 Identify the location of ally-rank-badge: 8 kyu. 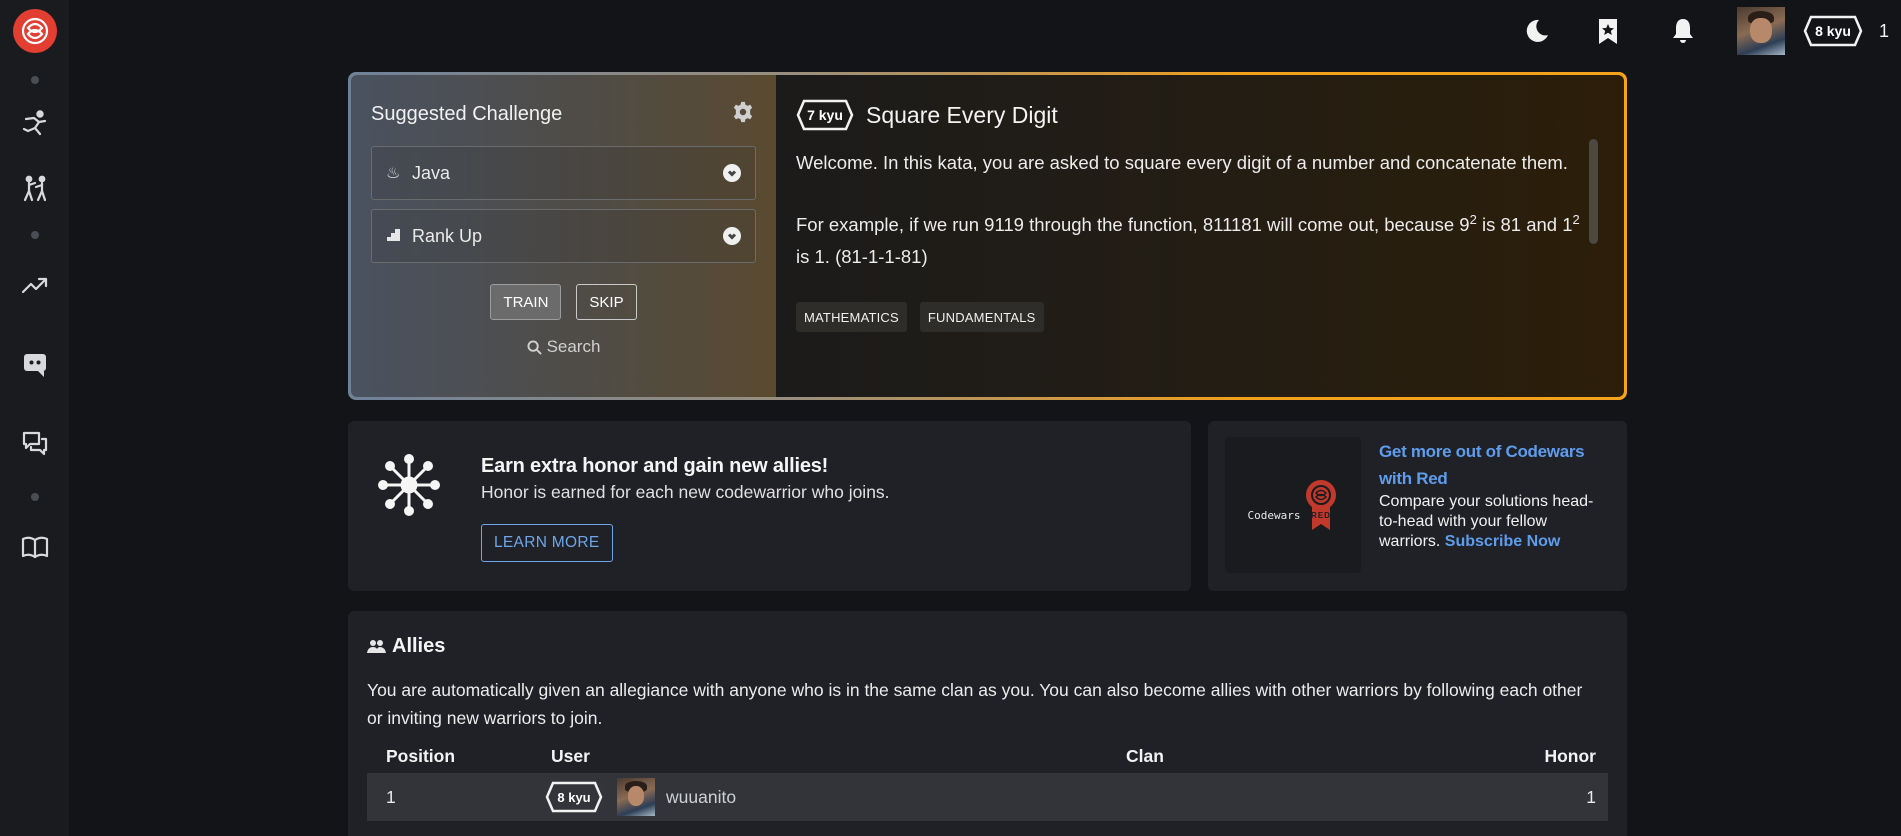
(574, 797).